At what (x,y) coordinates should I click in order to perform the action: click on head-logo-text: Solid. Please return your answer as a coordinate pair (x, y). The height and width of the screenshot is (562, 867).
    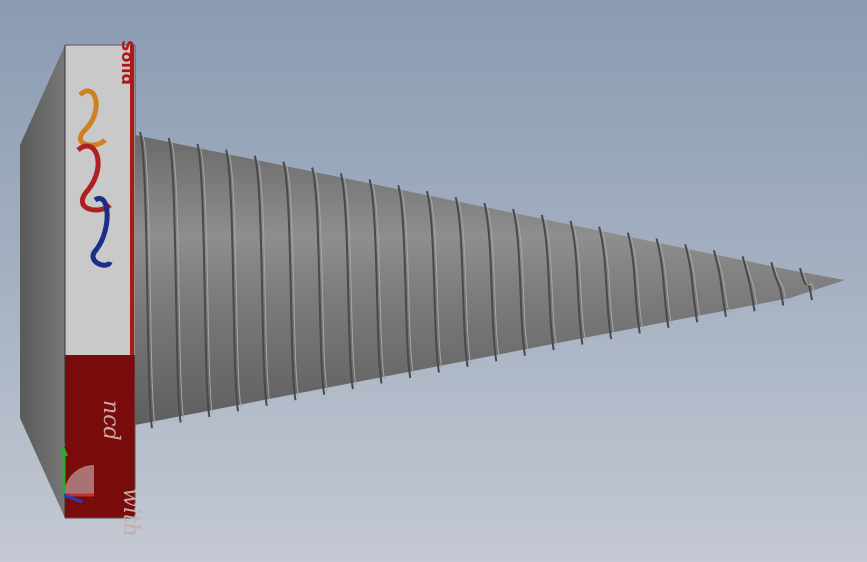
    Looking at the image, I should click on (127, 62).